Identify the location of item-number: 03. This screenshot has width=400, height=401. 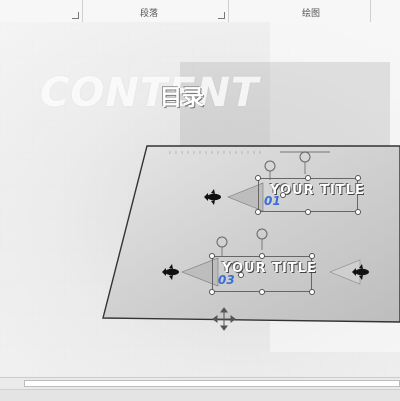
(226, 280).